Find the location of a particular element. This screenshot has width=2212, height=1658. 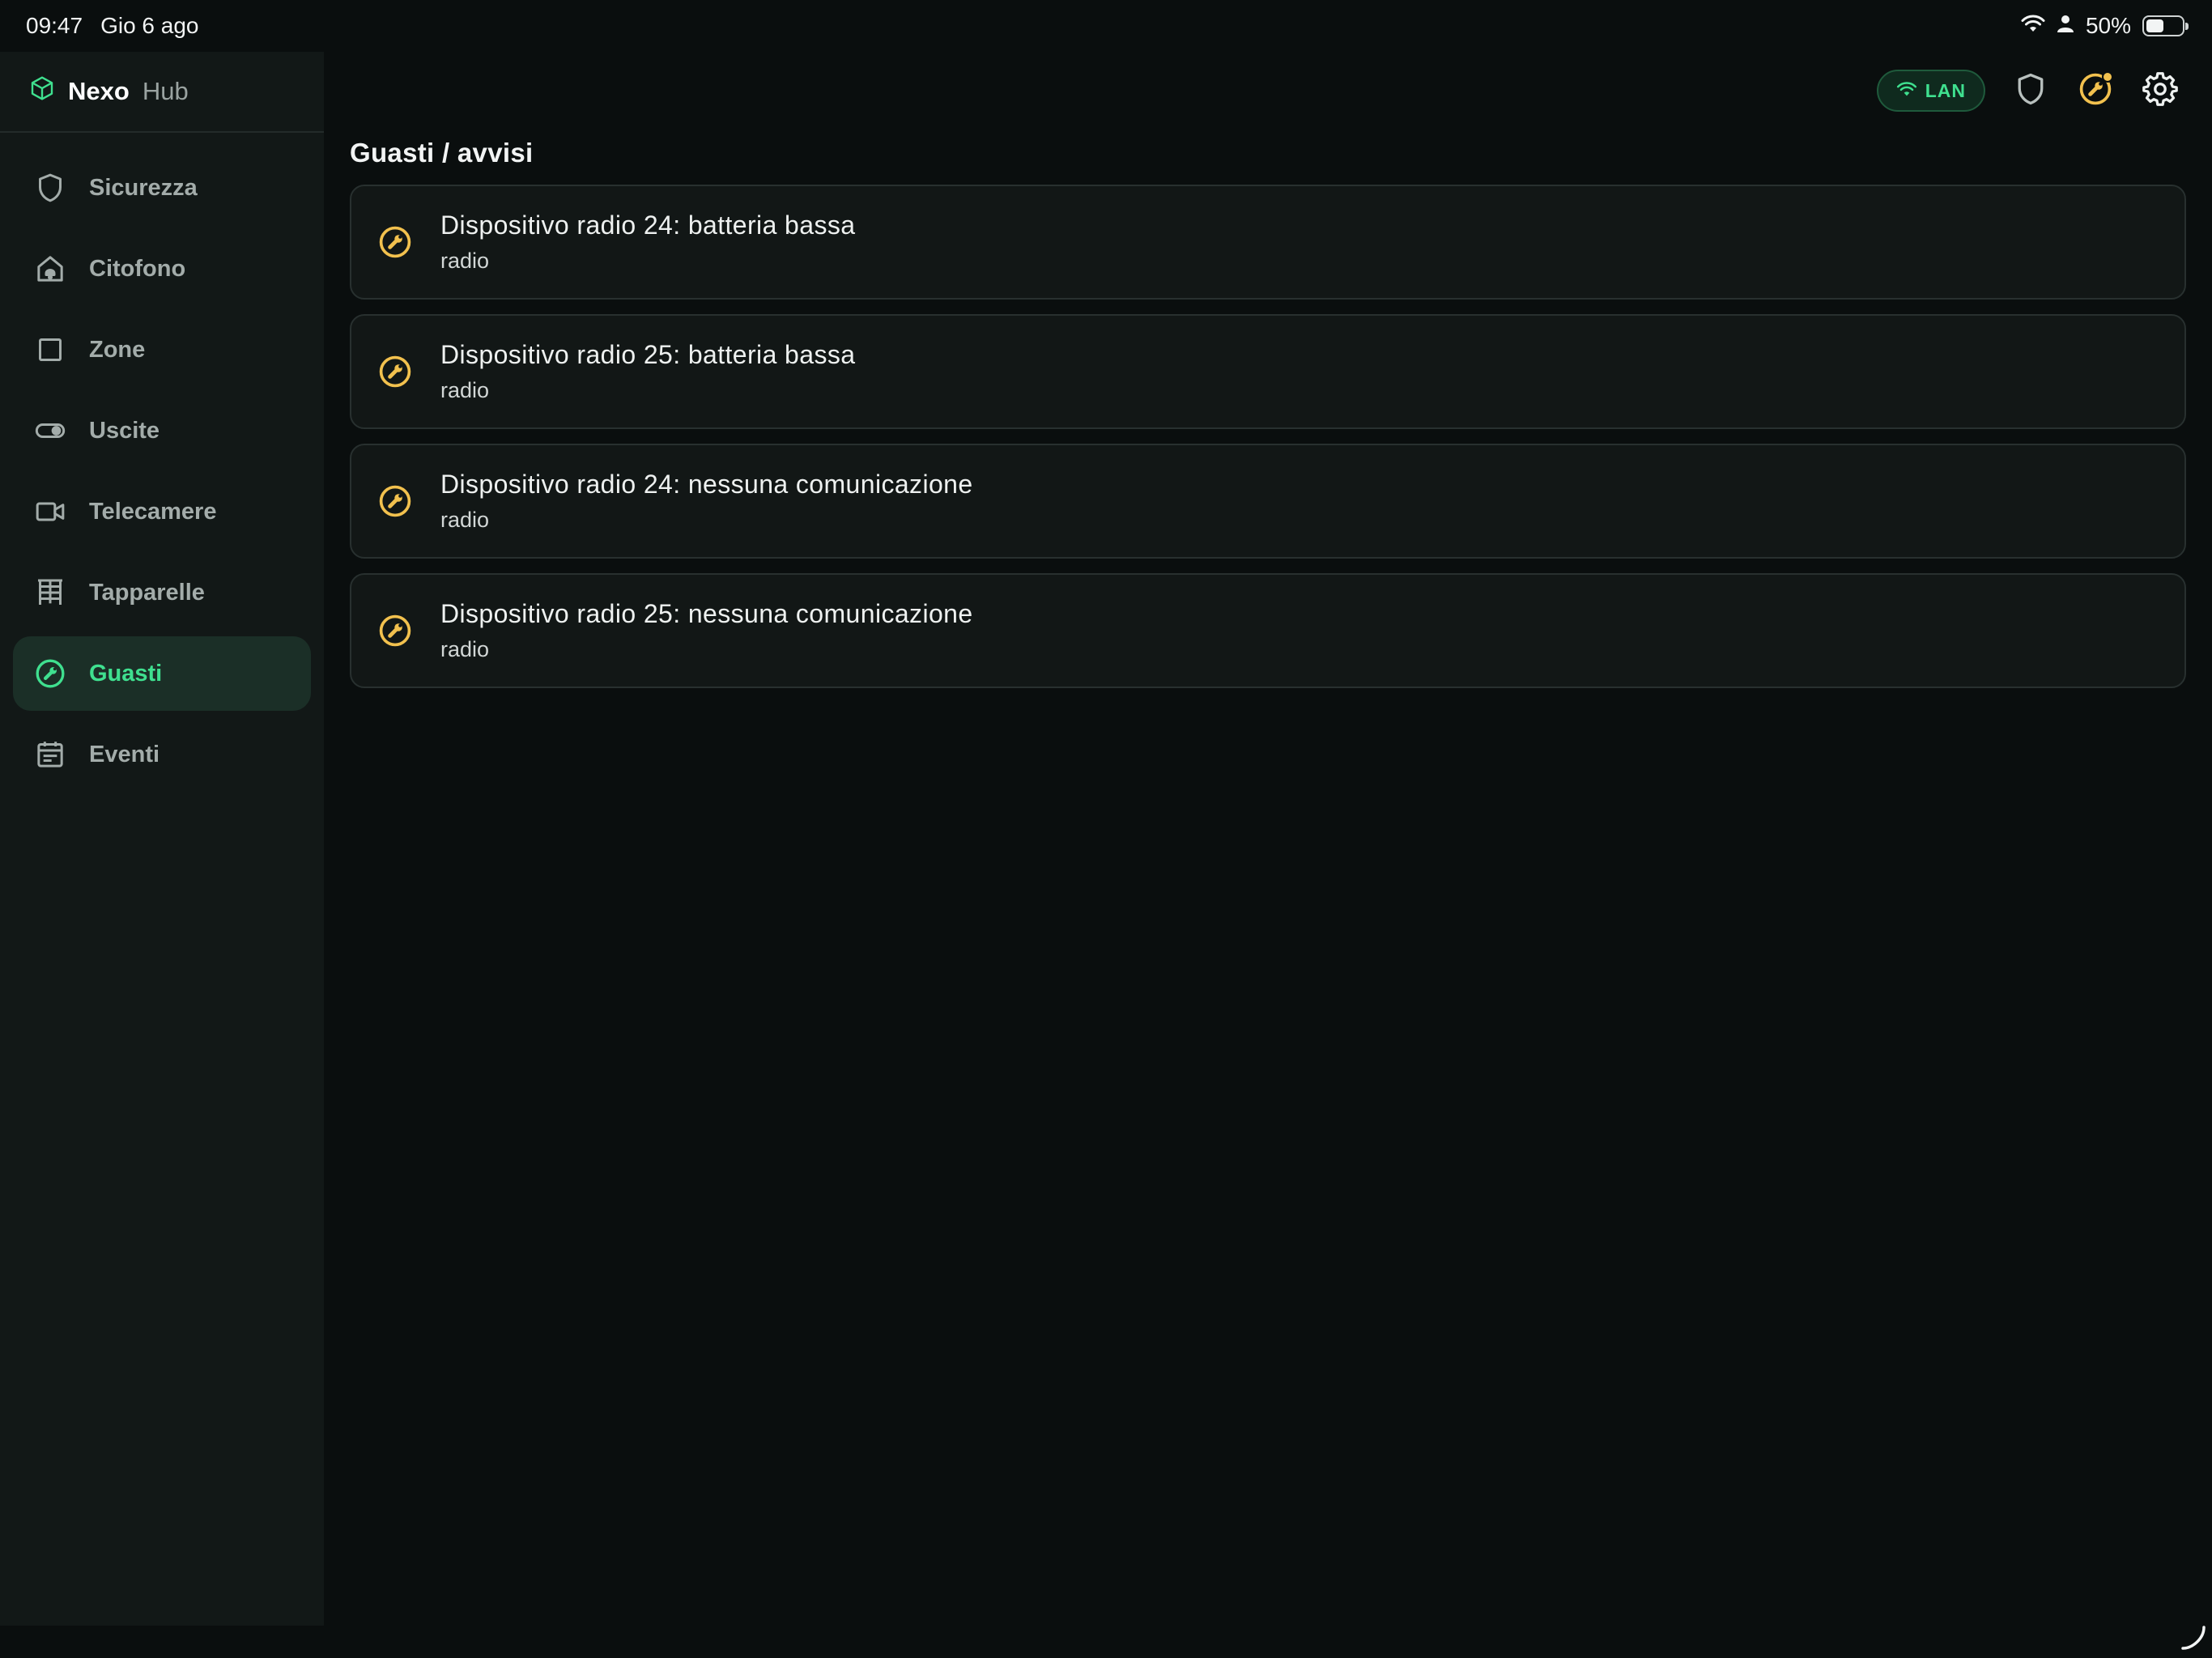

sidebar-item-citofono: Citofono is located at coordinates (162, 269).